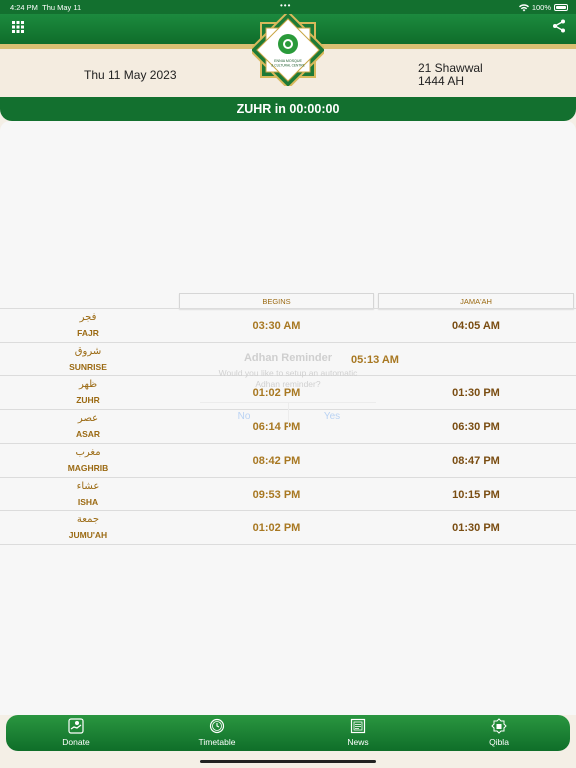  I want to click on jamaah-time: 04:05 AM, so click(476, 326).